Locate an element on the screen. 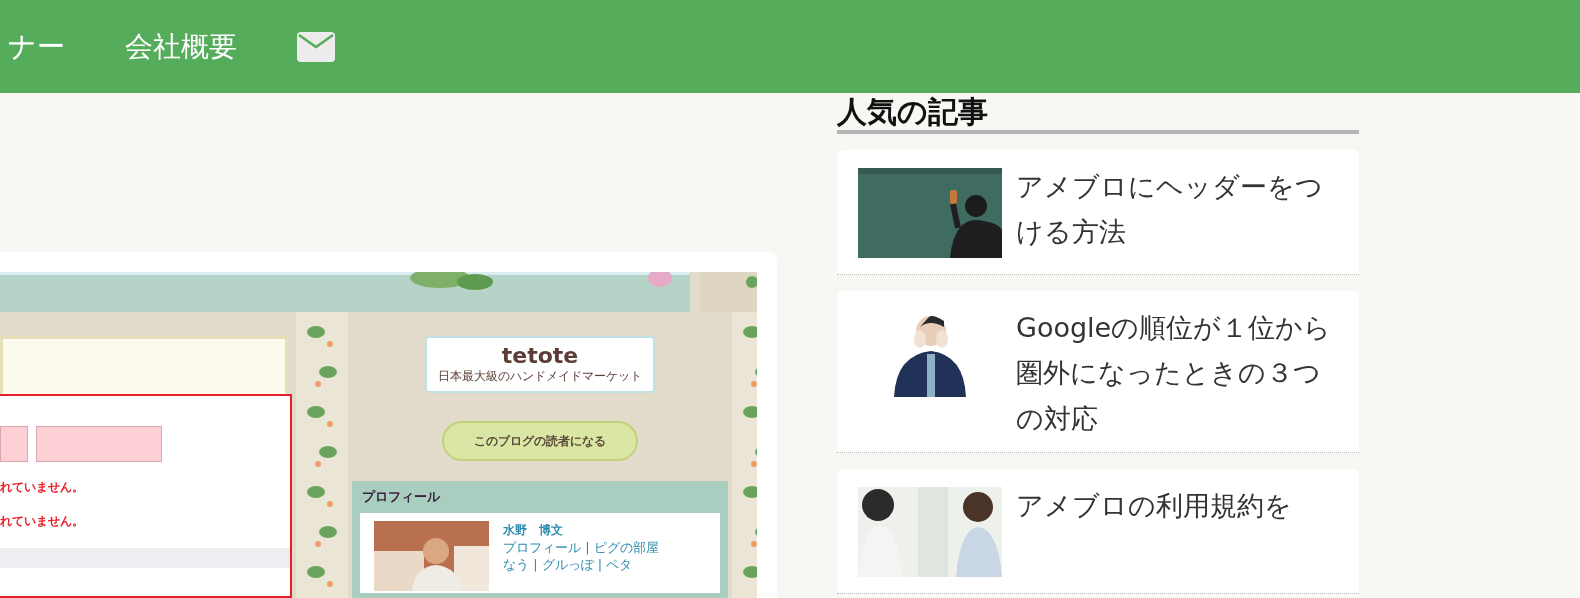 Image resolution: width=1580 pixels, height=598 pixels. article-title: アメブロにヘッダーをつける方法 is located at coordinates (1169, 209).